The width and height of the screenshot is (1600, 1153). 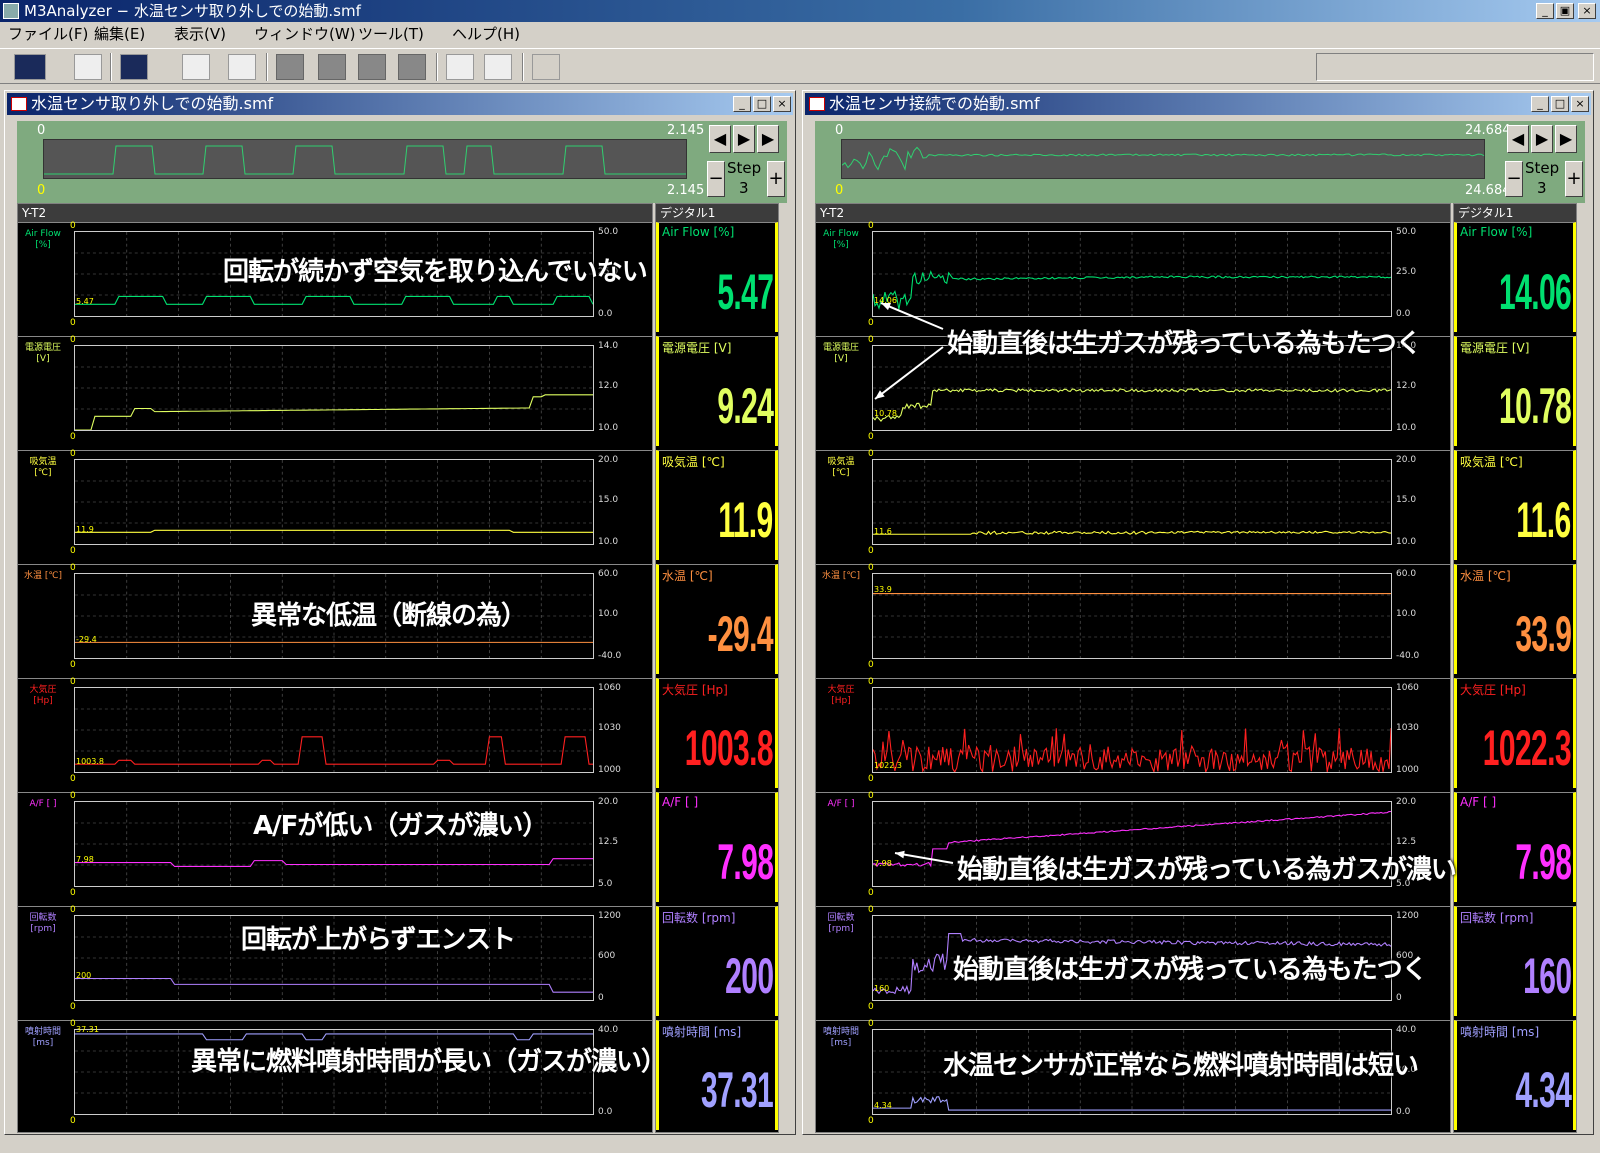 I want to click on menu-file: ファイル(F), so click(x=48, y=34).